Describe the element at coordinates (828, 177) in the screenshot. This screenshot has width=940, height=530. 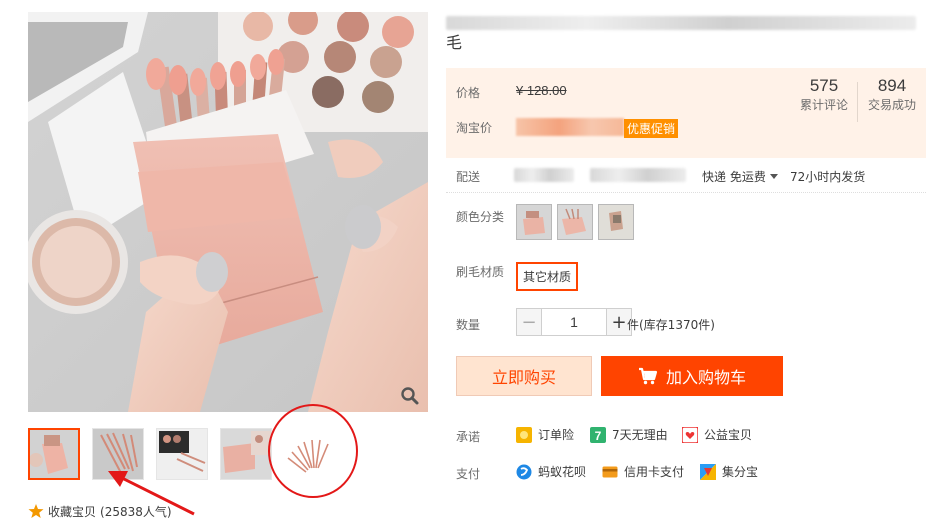
I see `dispatch-time: 72小时内发货` at that location.